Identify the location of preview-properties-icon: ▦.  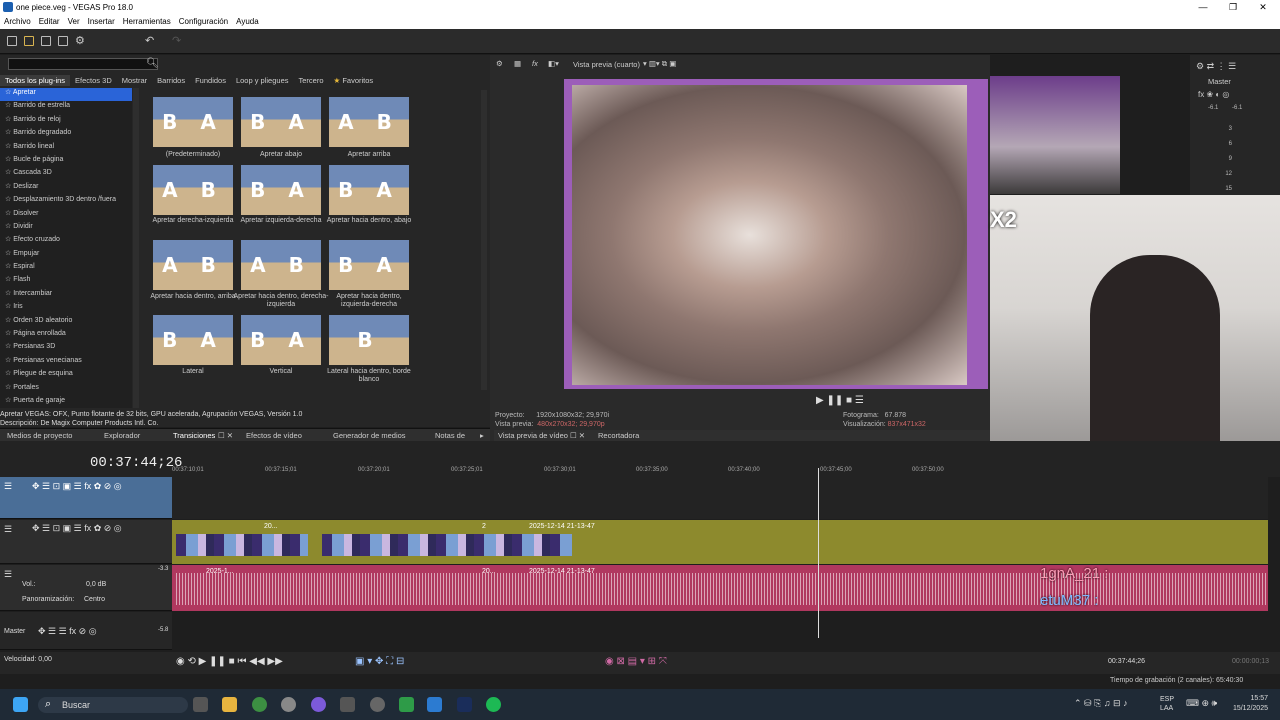
(517, 63).